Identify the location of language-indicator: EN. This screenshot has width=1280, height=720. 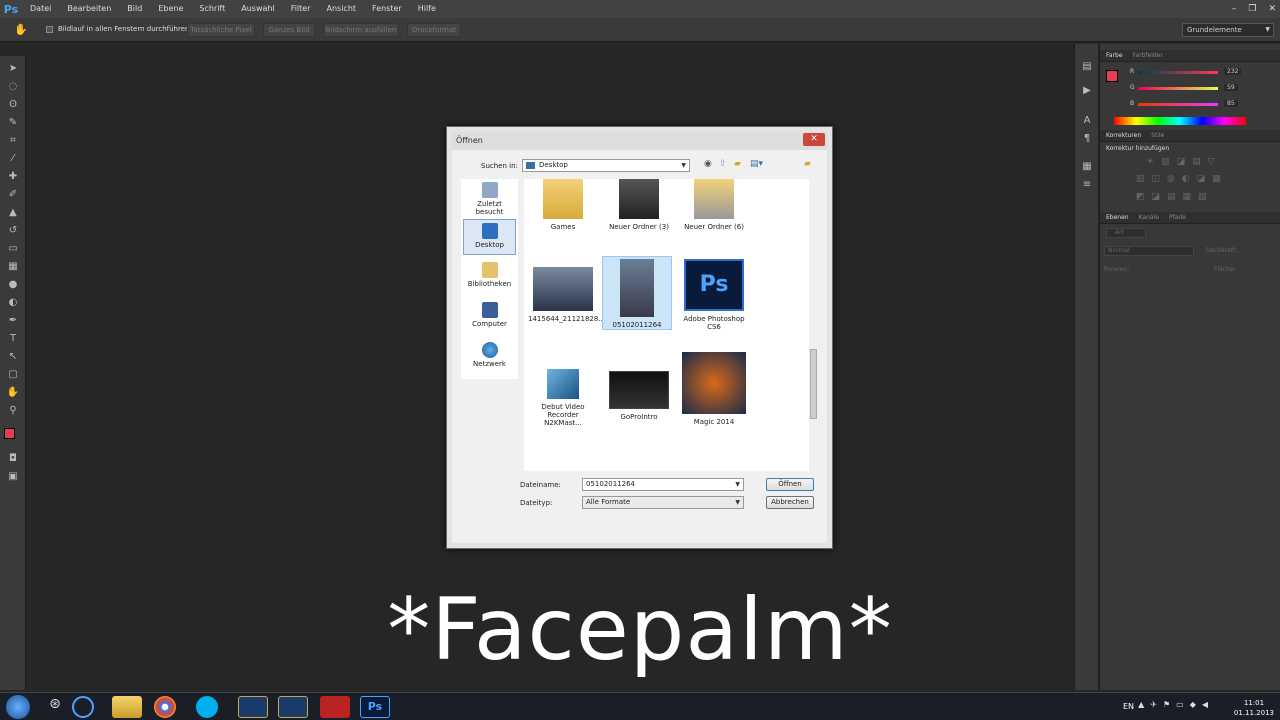
(1128, 706).